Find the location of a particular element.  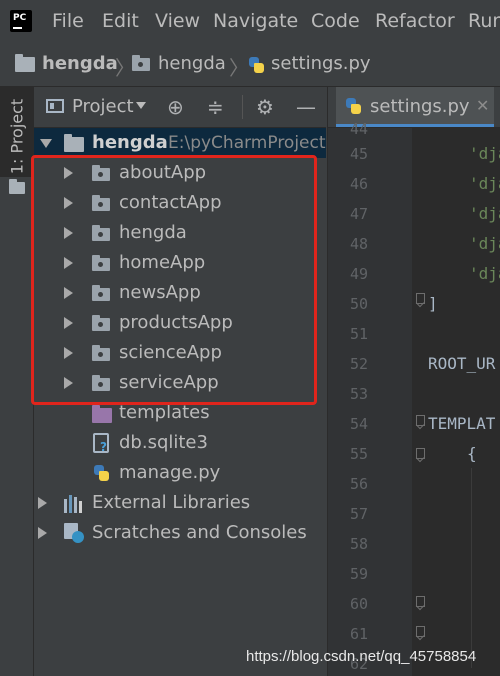

line-number: 61 is located at coordinates (358, 634).